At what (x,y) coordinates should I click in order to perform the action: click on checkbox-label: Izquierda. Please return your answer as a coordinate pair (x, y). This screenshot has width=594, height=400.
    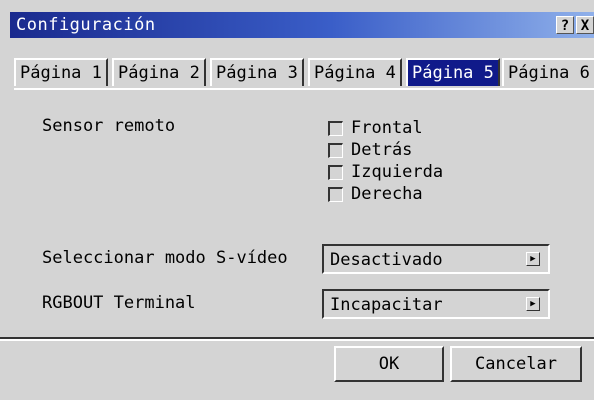
    Looking at the image, I should click on (397, 172).